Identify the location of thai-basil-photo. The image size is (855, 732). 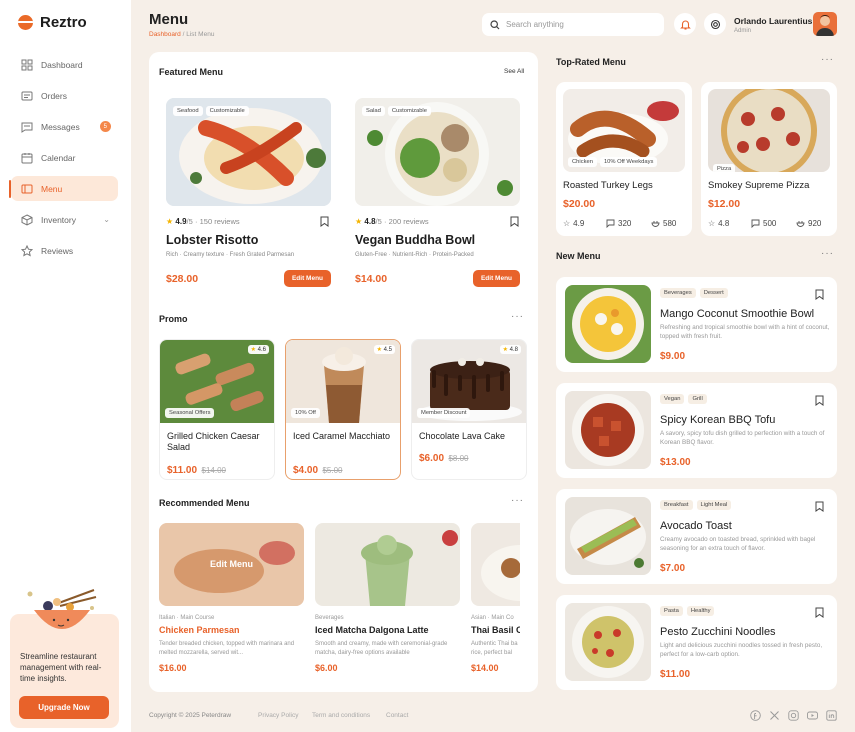
(495, 564).